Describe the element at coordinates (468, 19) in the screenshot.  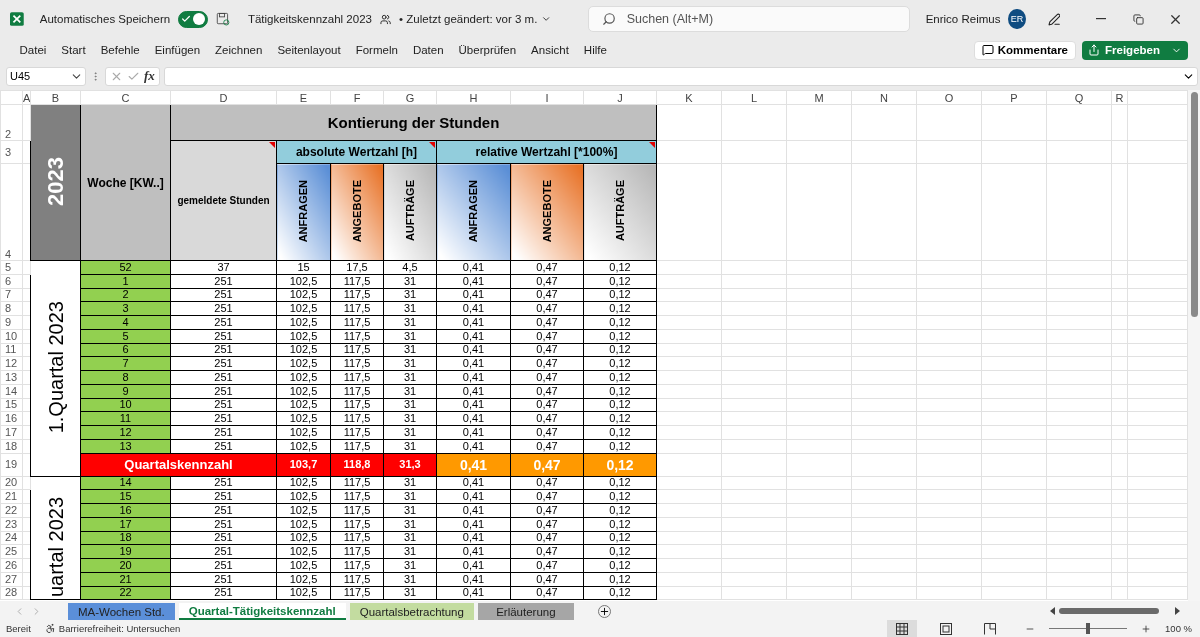
I see `last-modified: • Zuletzt geändert: vor 3 m.` at that location.